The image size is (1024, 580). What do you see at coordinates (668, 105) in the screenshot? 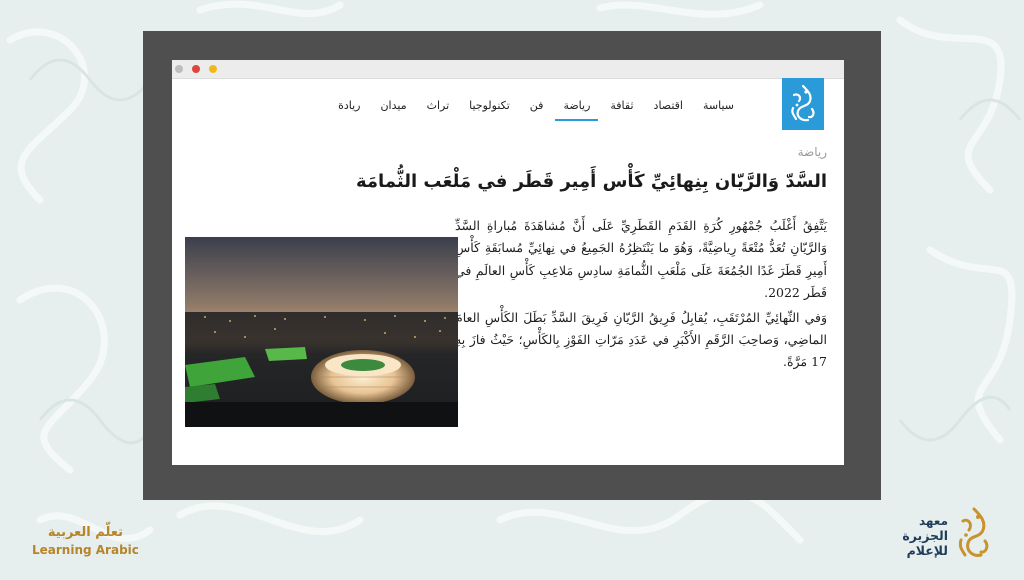
I see `nav-item-economy: اقتصاد` at bounding box center [668, 105].